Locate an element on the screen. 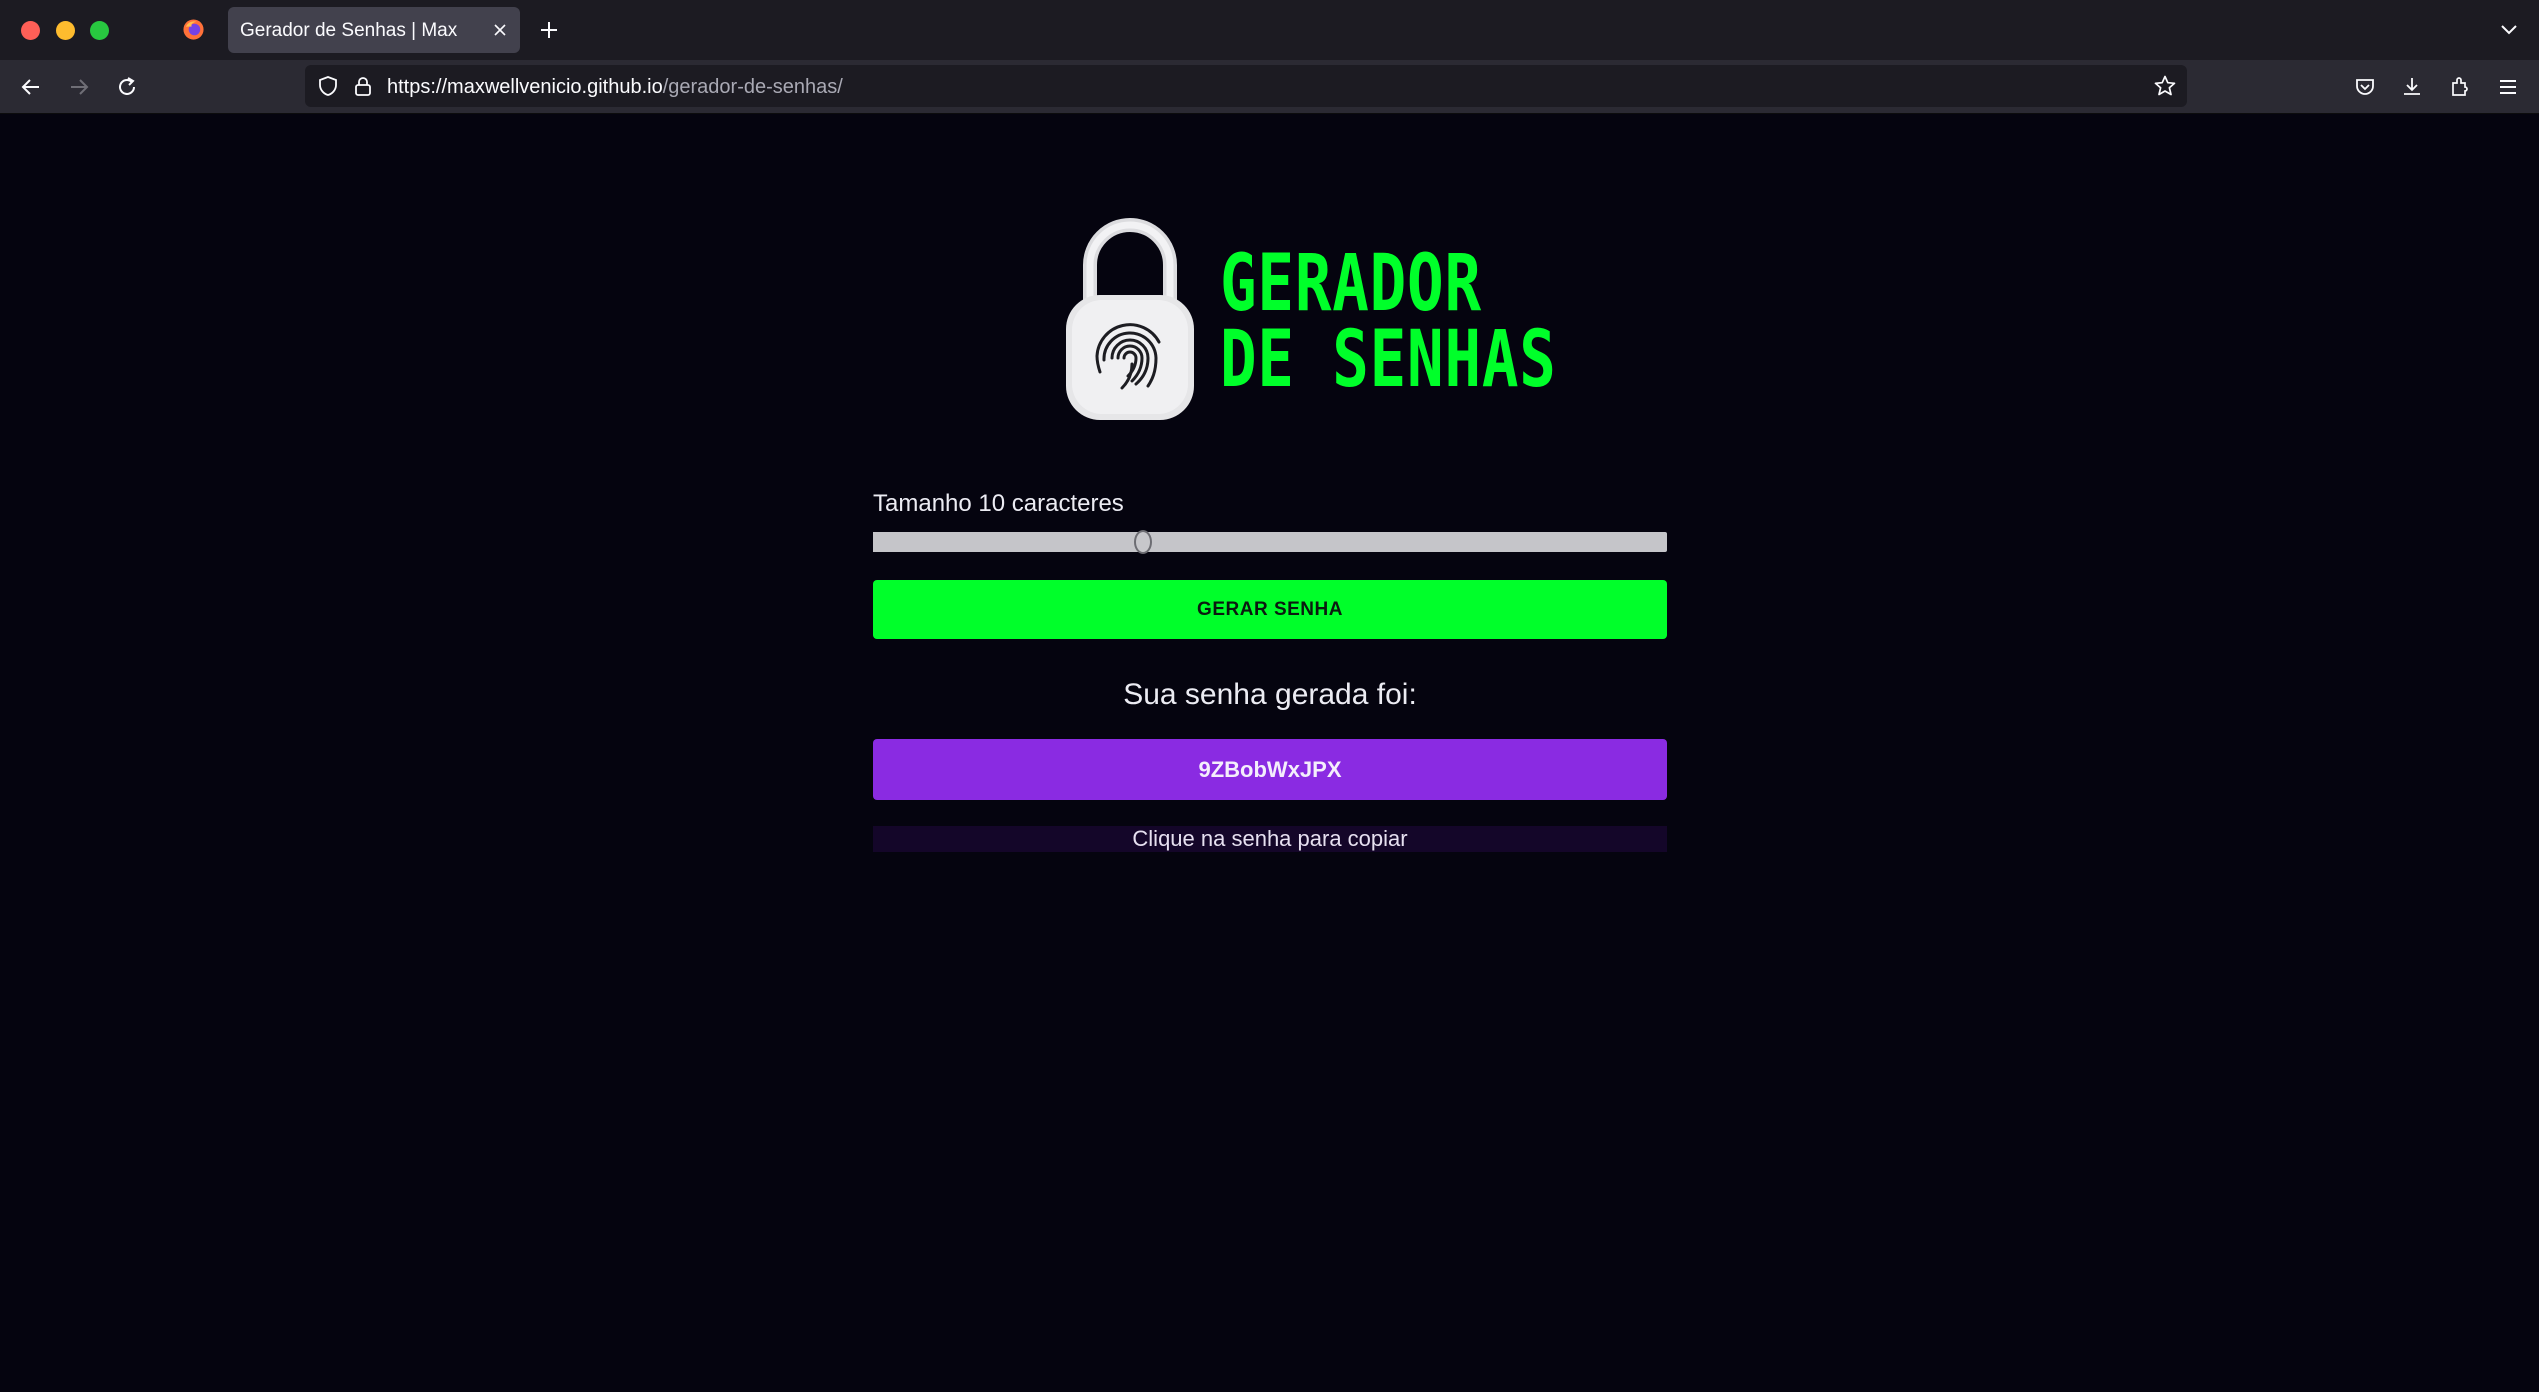  padlock-fingerprint-icon is located at coordinates (1130, 319).